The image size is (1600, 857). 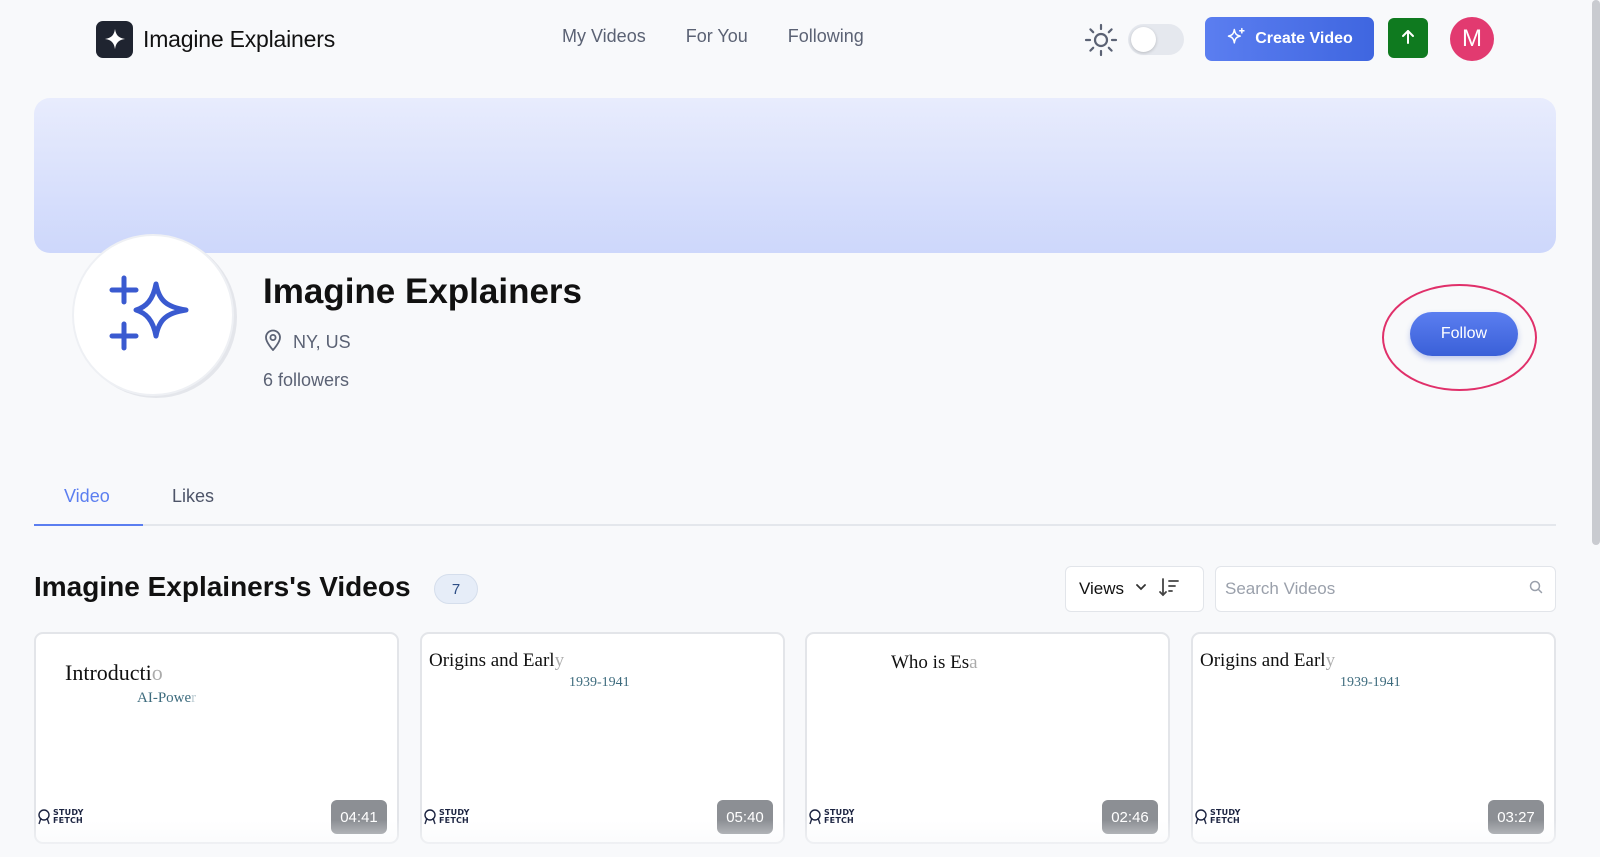 I want to click on video-card: Who is Esa STUDY FETCH 02:46, so click(x=987, y=738).